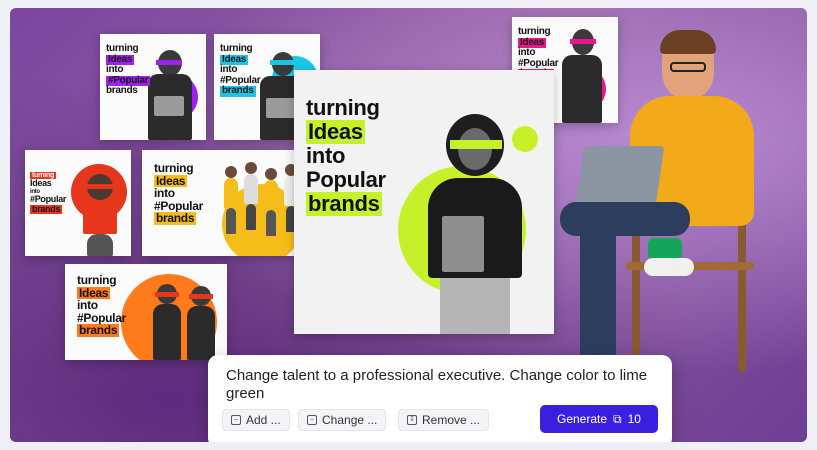 The width and height of the screenshot is (817, 450). I want to click on shoe, so click(669, 267).